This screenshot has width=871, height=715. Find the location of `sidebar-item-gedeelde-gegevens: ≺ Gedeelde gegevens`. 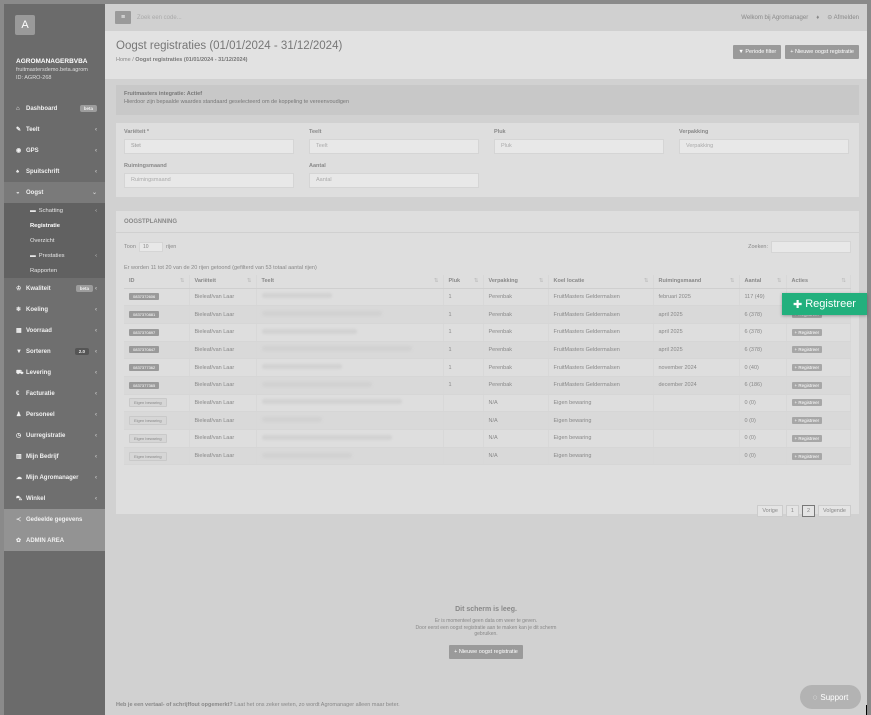

sidebar-item-gedeelde-gegevens: ≺ Gedeelde gegevens is located at coordinates (54, 519).